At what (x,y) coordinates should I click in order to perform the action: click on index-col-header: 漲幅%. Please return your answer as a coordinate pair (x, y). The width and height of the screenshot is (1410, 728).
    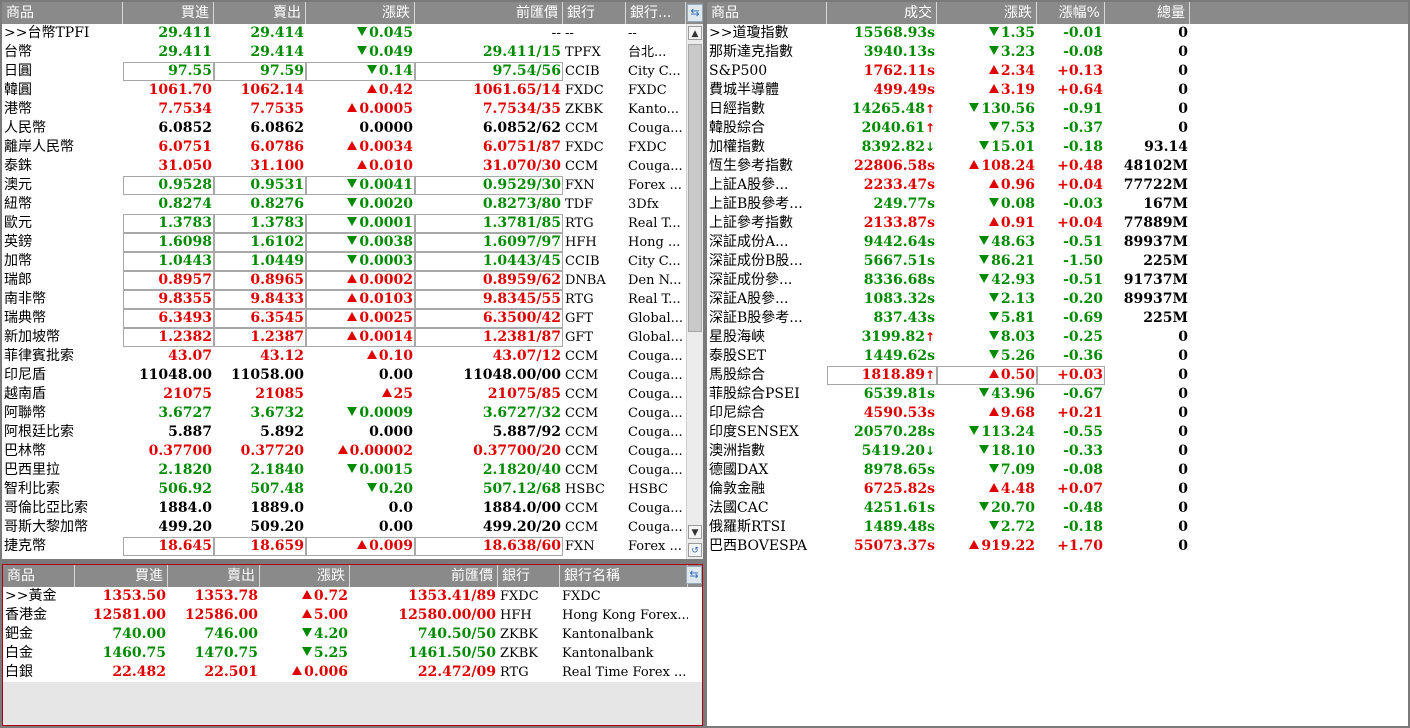
    Looking at the image, I should click on (1071, 13).